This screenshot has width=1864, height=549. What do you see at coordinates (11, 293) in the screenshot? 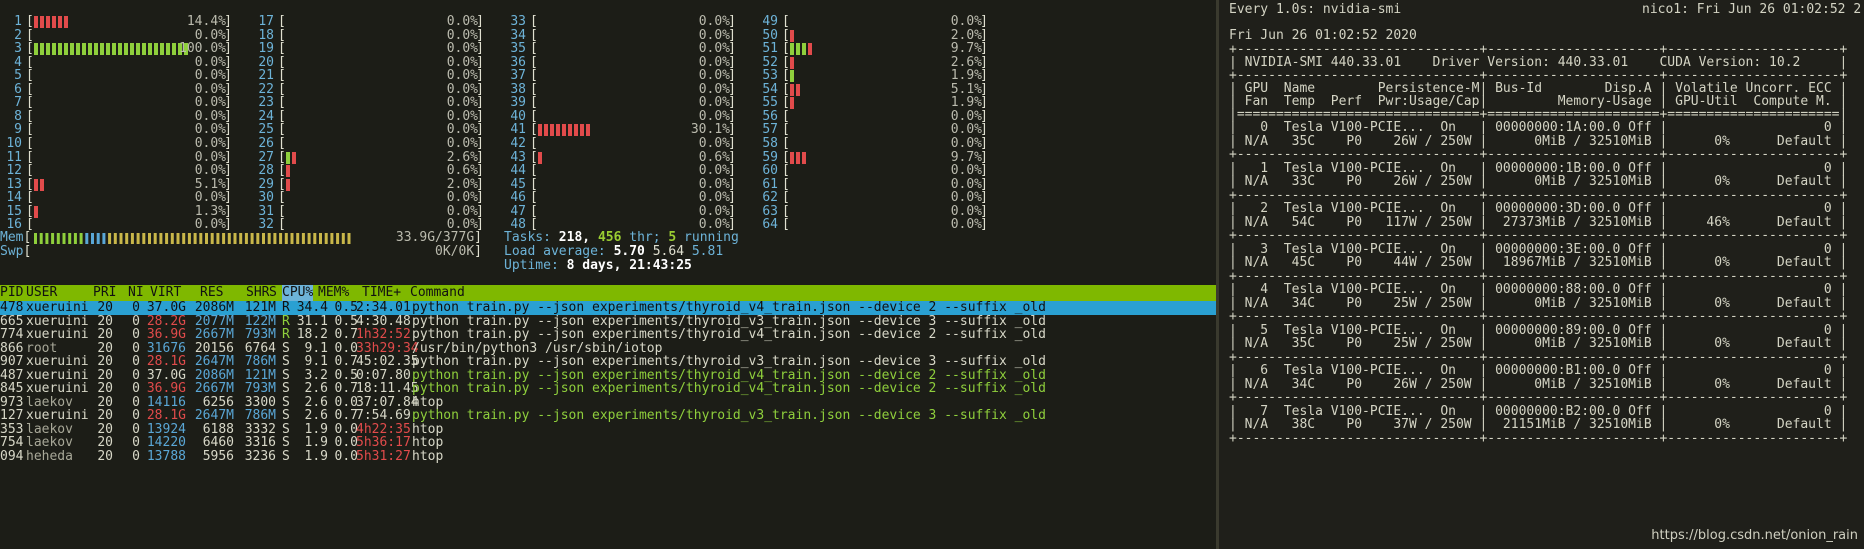
I see `column-header-pid: PID` at bounding box center [11, 293].